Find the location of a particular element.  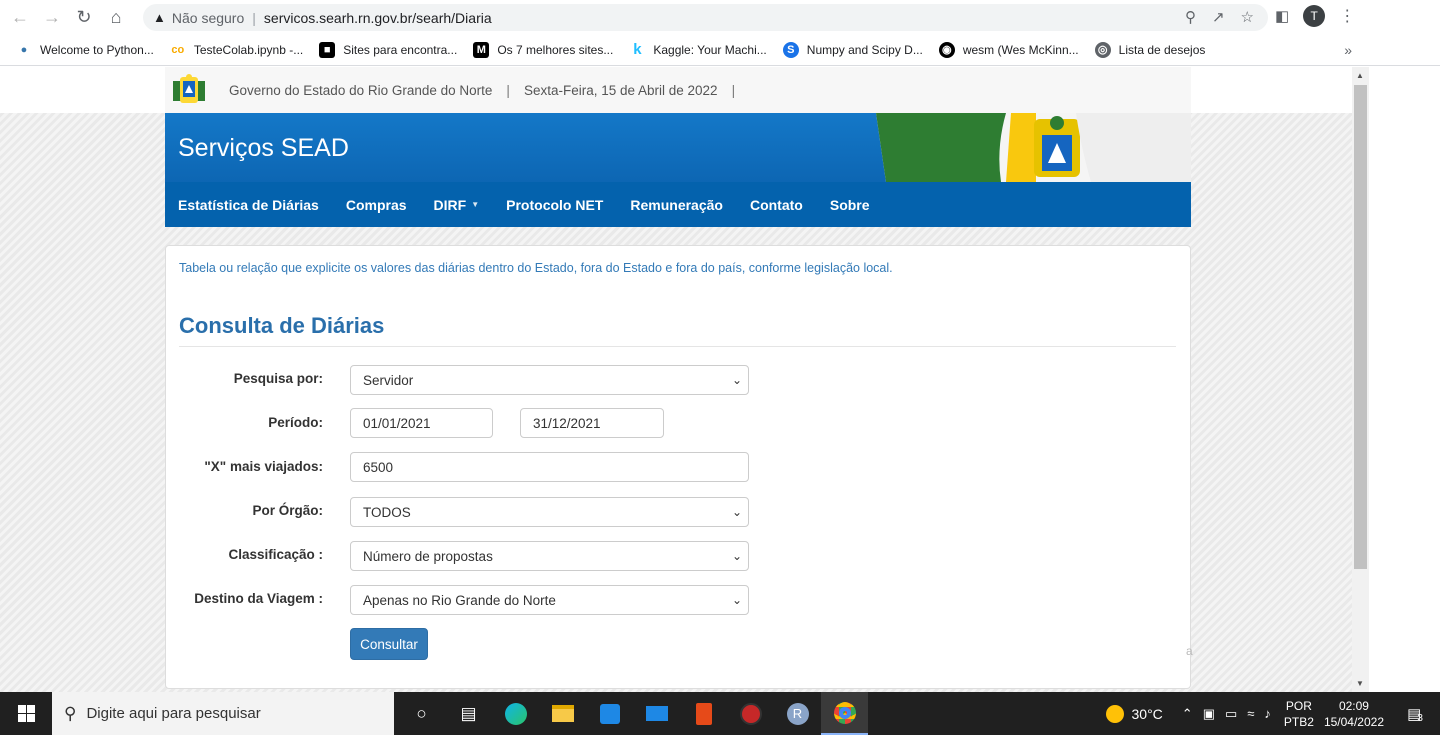

top-travelers-input: 6500 is located at coordinates (549, 467).